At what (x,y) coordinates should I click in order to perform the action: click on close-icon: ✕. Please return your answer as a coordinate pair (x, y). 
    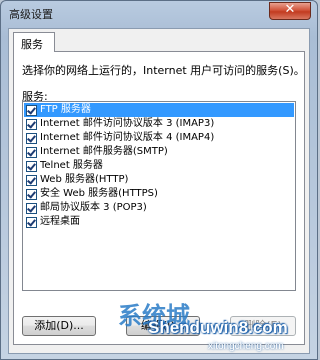
    Looking at the image, I should click on (290, 9).